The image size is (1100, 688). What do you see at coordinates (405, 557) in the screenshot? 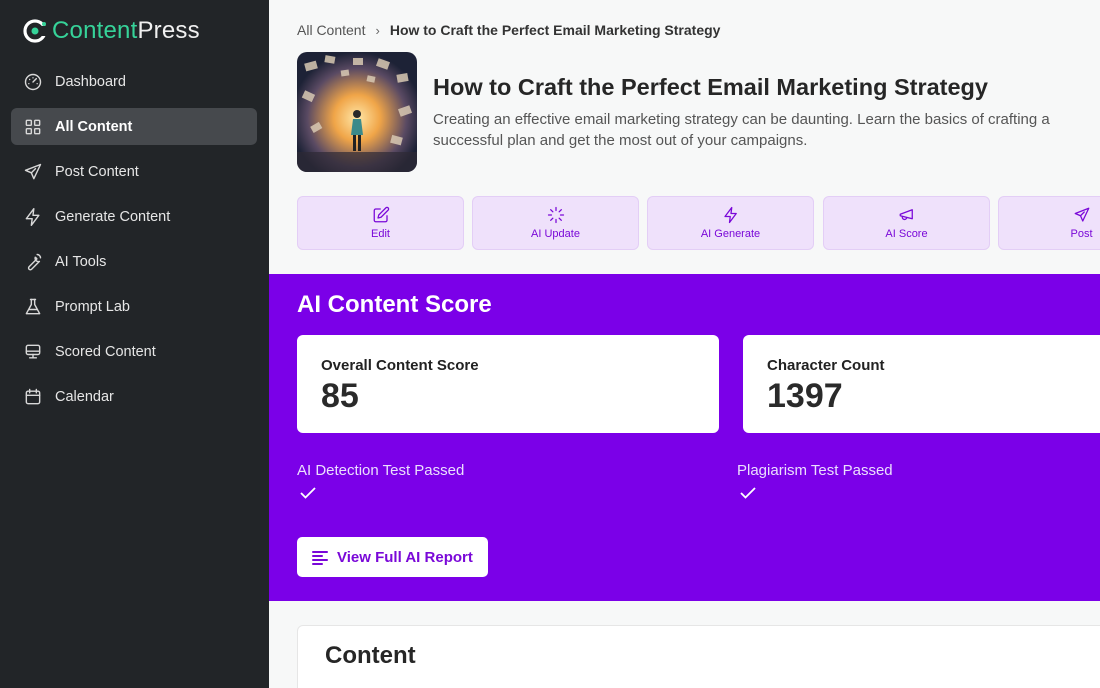
I see `view-full-report-label: View Full AI Report` at bounding box center [405, 557].